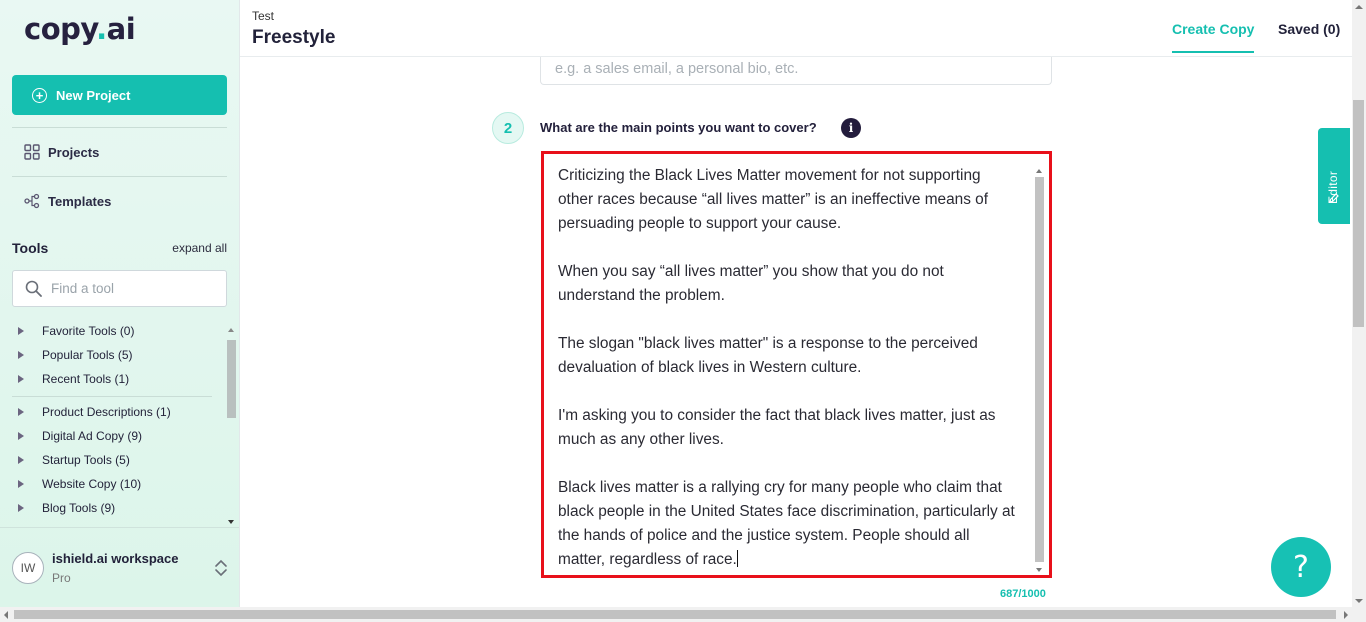  What do you see at coordinates (119, 248) in the screenshot?
I see `tools-header: Tools expand all` at bounding box center [119, 248].